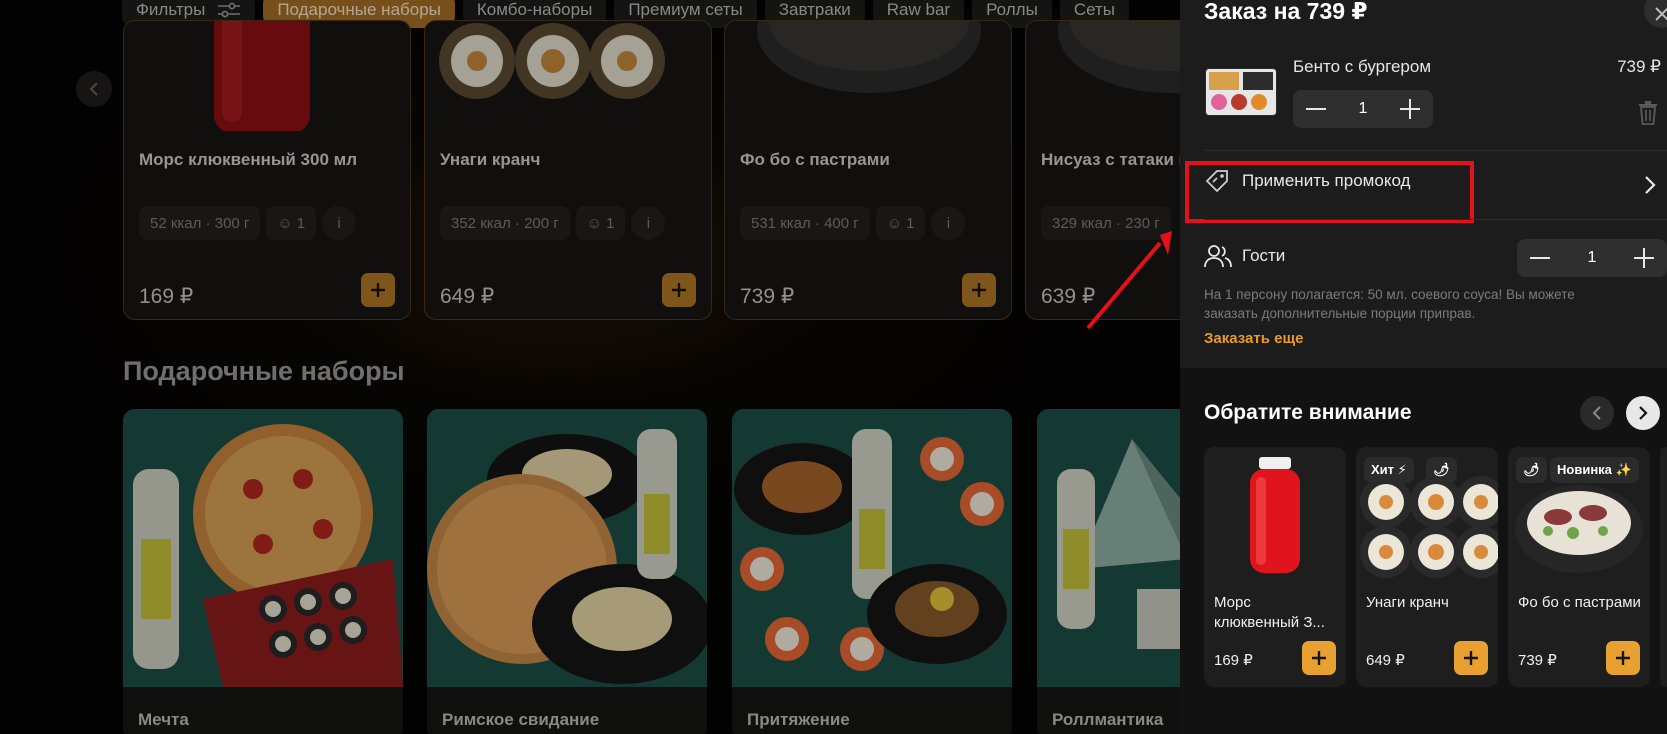 The image size is (1667, 734). What do you see at coordinates (467, 296) in the screenshot?
I see `product-price: 649 ₽` at bounding box center [467, 296].